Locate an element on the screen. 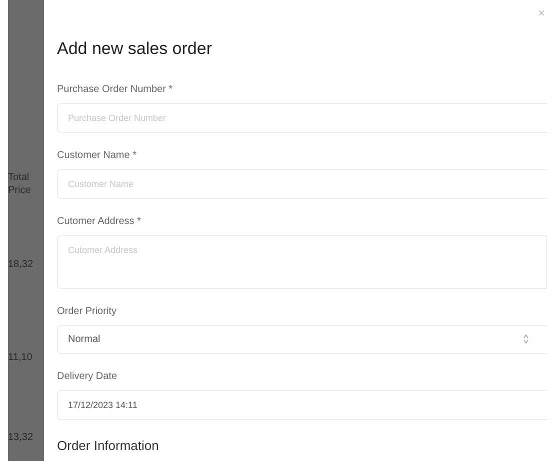  field-label: Customer Name * is located at coordinates (97, 155).